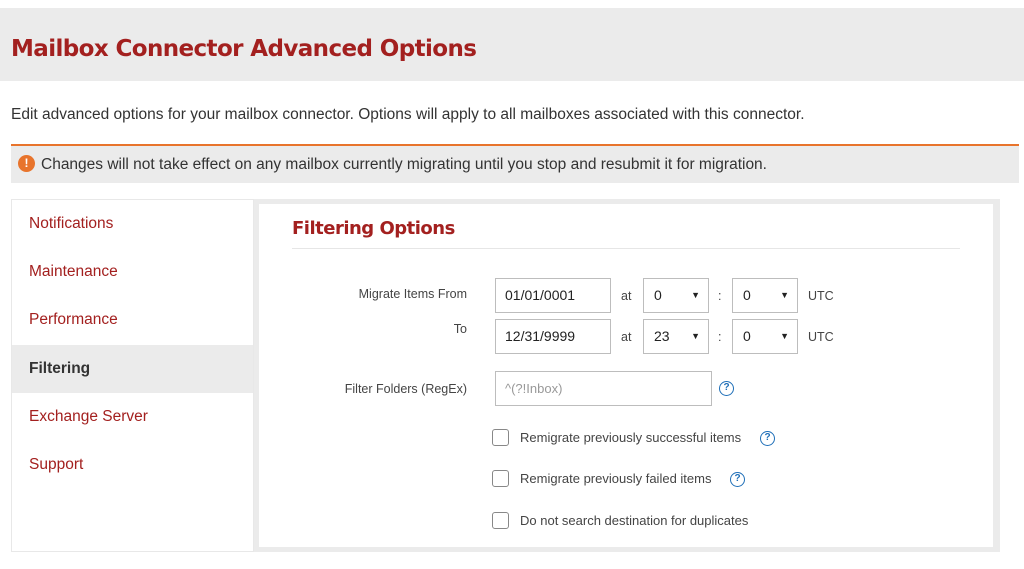 This screenshot has width=1024, height=569. I want to click on from-date-input: 01/01/0001, so click(553, 295).